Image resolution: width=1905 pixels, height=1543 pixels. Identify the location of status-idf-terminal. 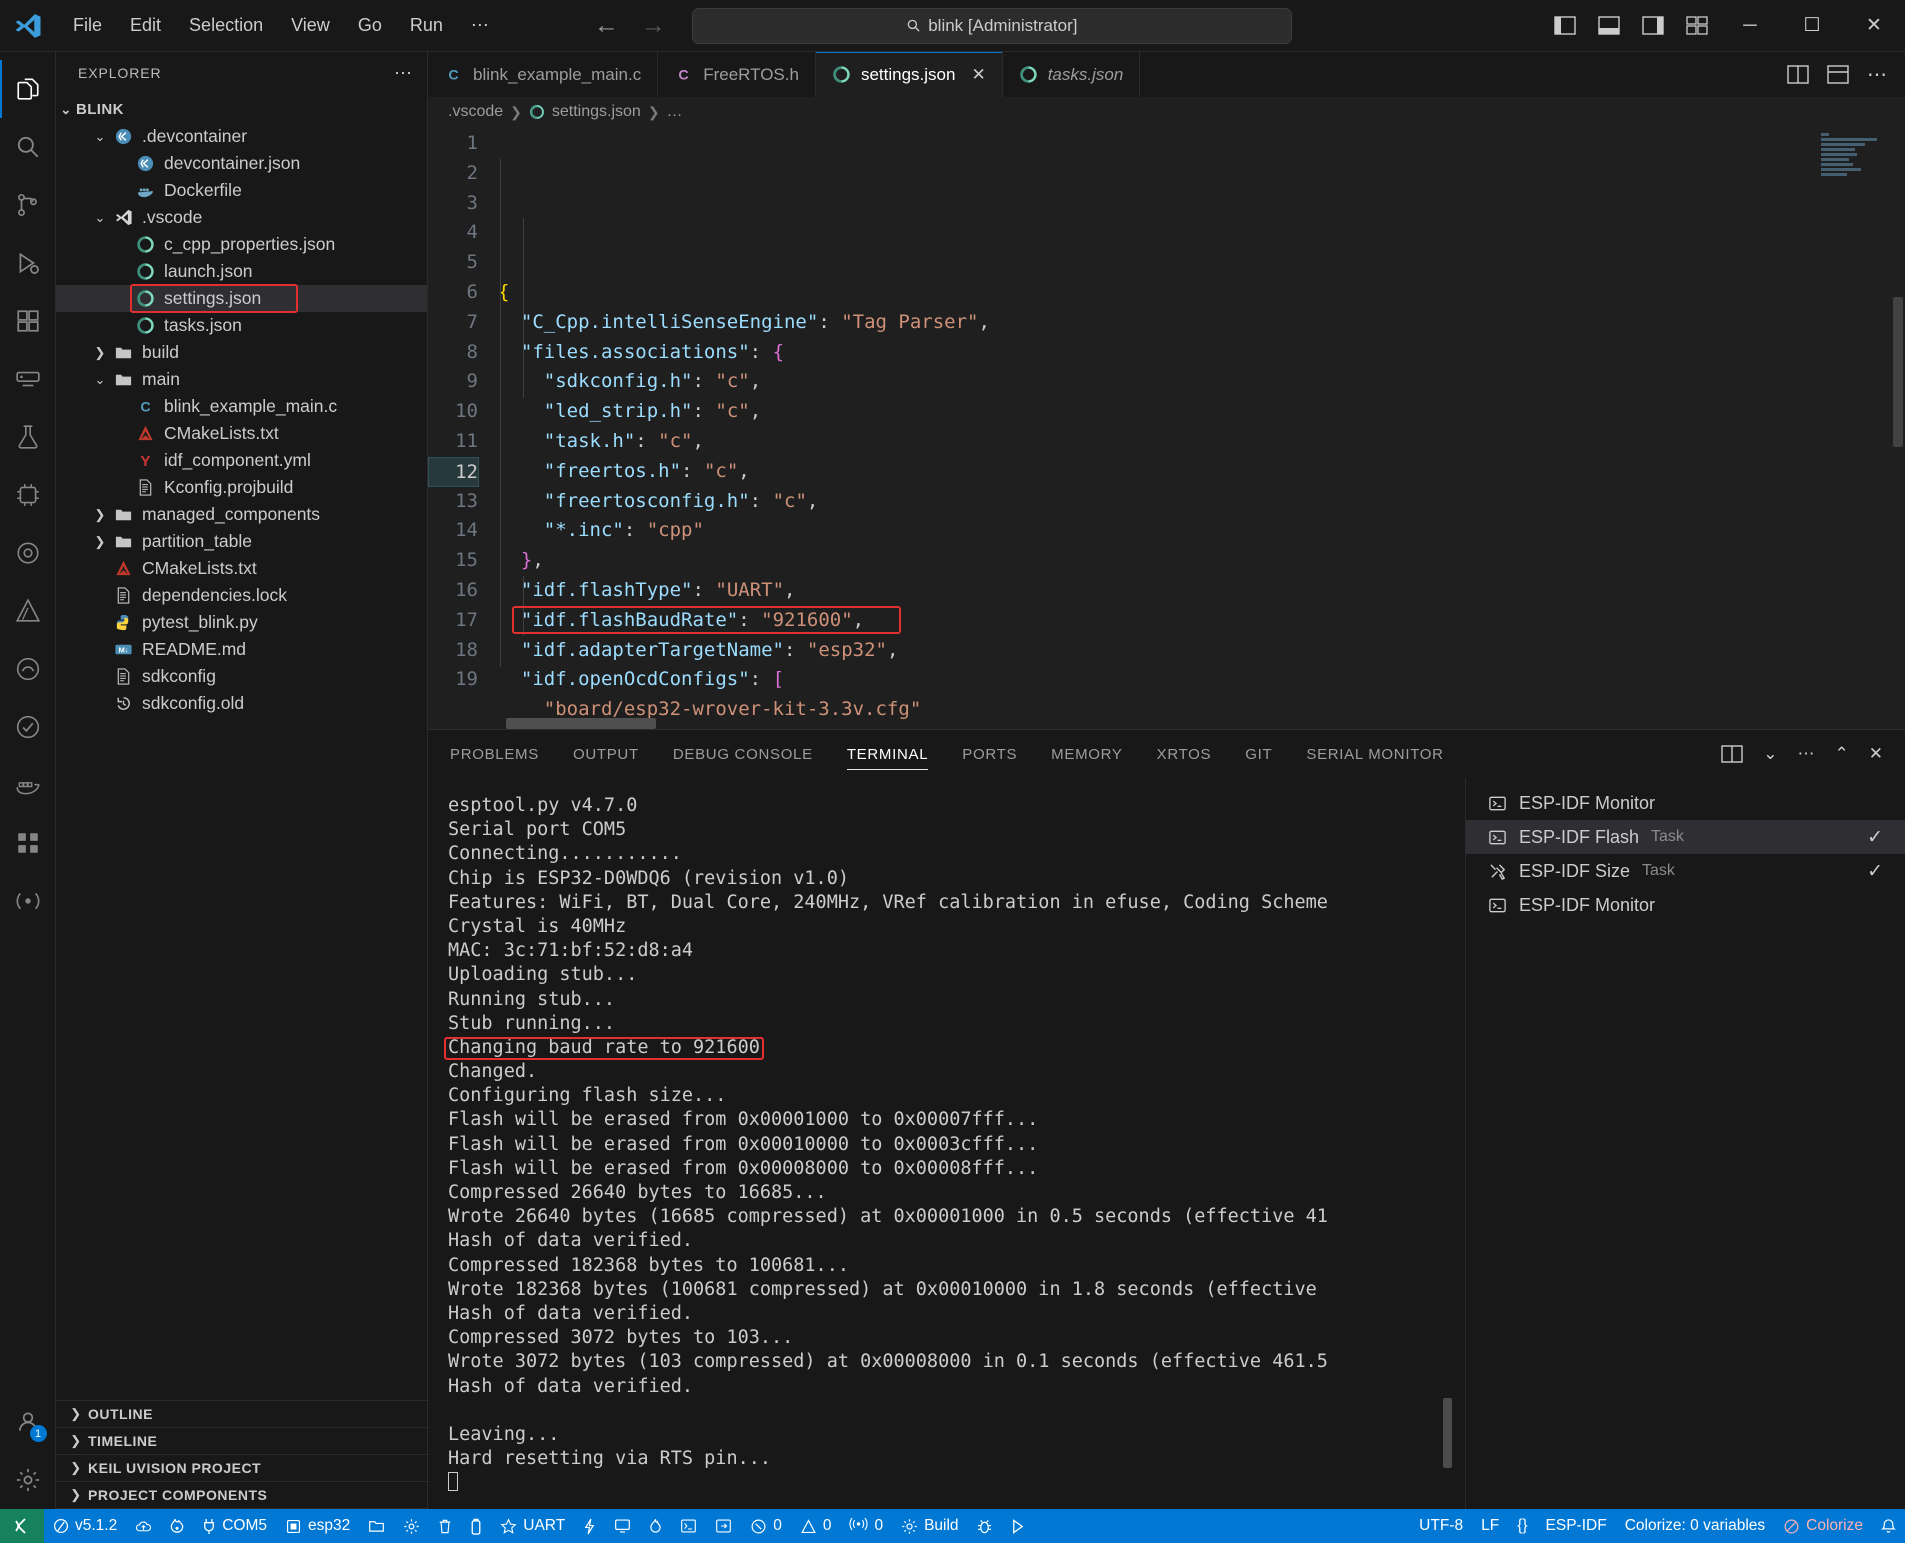
(688, 1526).